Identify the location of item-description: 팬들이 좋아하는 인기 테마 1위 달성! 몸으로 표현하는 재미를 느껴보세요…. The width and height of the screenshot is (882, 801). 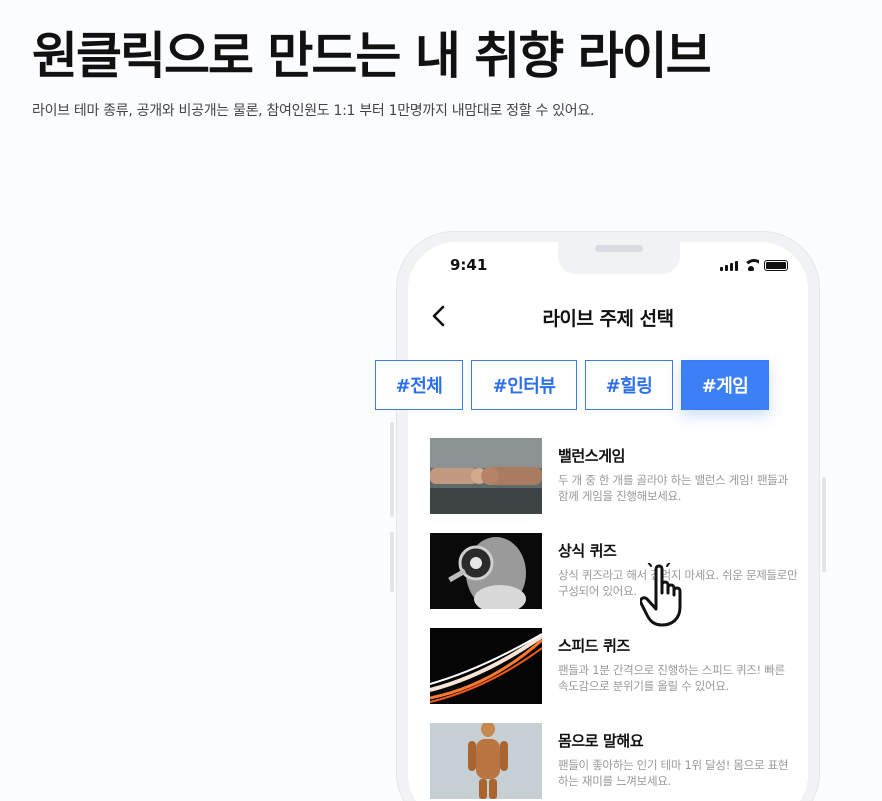
(673, 773).